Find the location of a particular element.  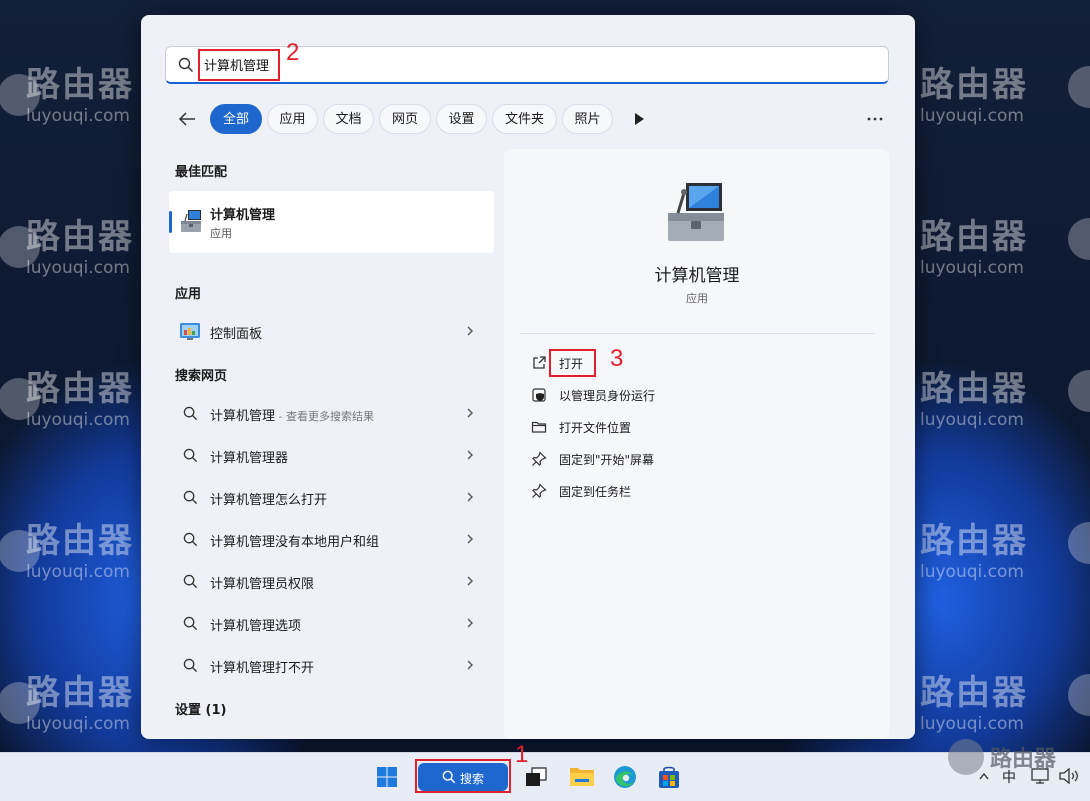

web-result-label: 计算机管理打不开 is located at coordinates (262, 668).